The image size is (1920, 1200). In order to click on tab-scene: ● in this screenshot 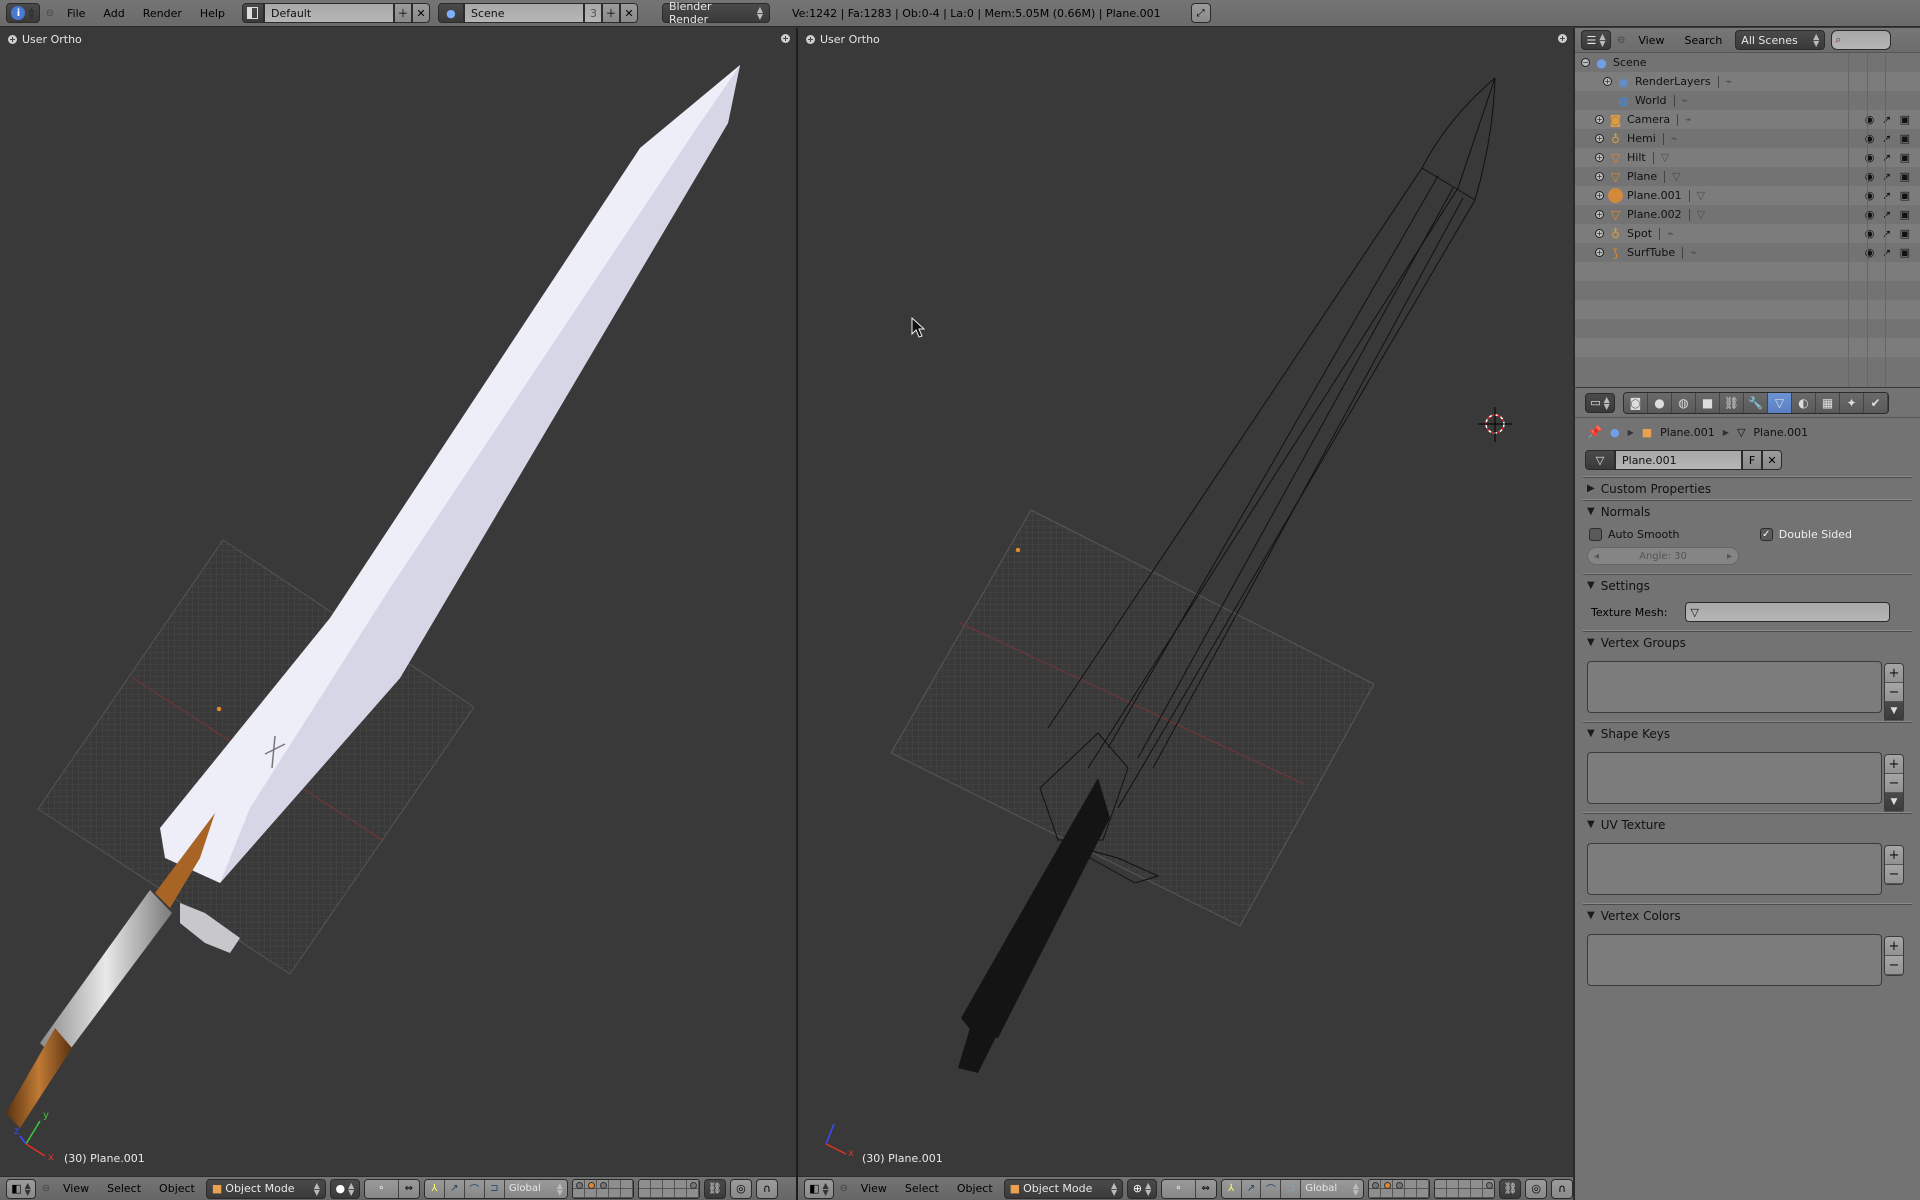, I will do `click(1660, 402)`.